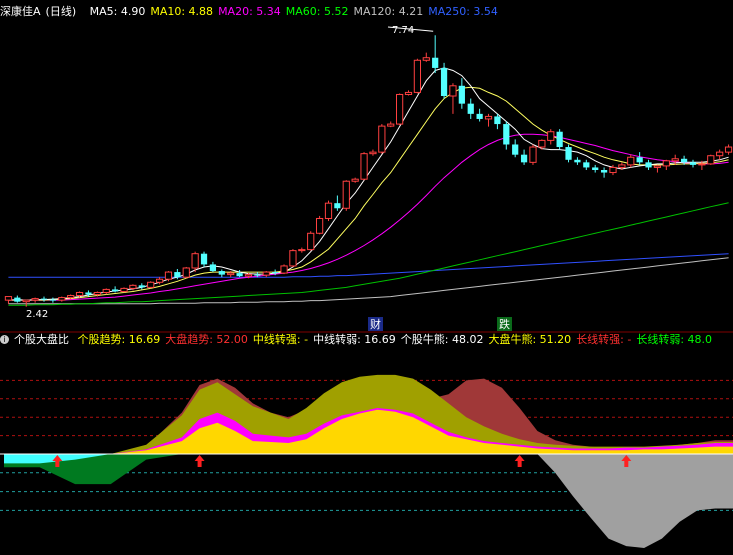 The height and width of the screenshot is (555, 733). I want to click on indicator-legend-item-1: 大盘趋势: 52.00, so click(206, 339).